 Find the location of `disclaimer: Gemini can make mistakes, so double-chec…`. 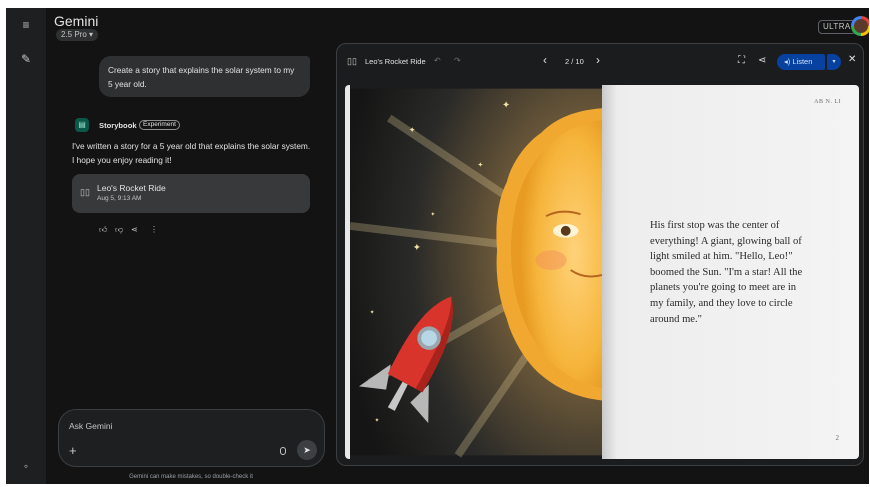

disclaimer: Gemini can make mistakes, so double-chec… is located at coordinates (191, 477).